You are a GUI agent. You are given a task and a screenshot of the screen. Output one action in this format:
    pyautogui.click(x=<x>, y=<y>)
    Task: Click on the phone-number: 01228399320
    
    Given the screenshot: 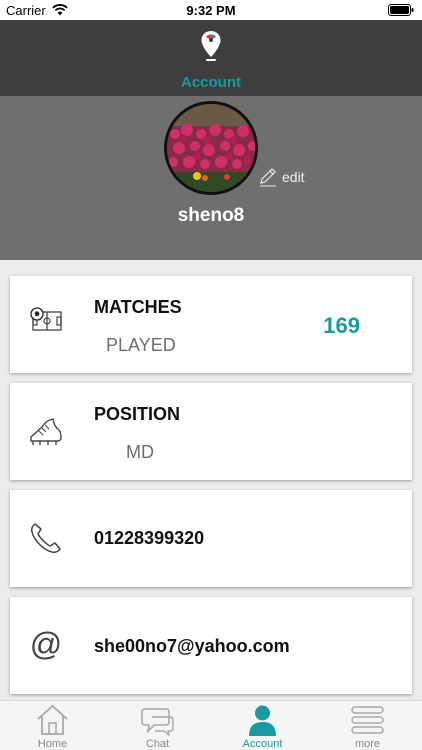 What is the action you would take?
    pyautogui.click(x=149, y=538)
    